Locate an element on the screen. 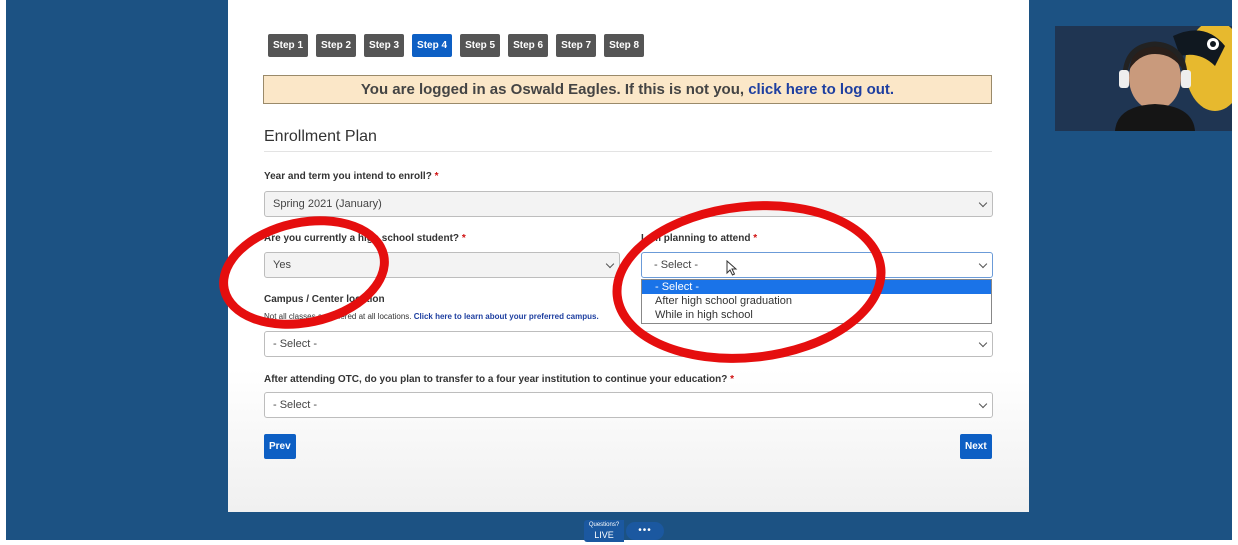 The image size is (1238, 545). webcam-video-overlay is located at coordinates (1143, 78).